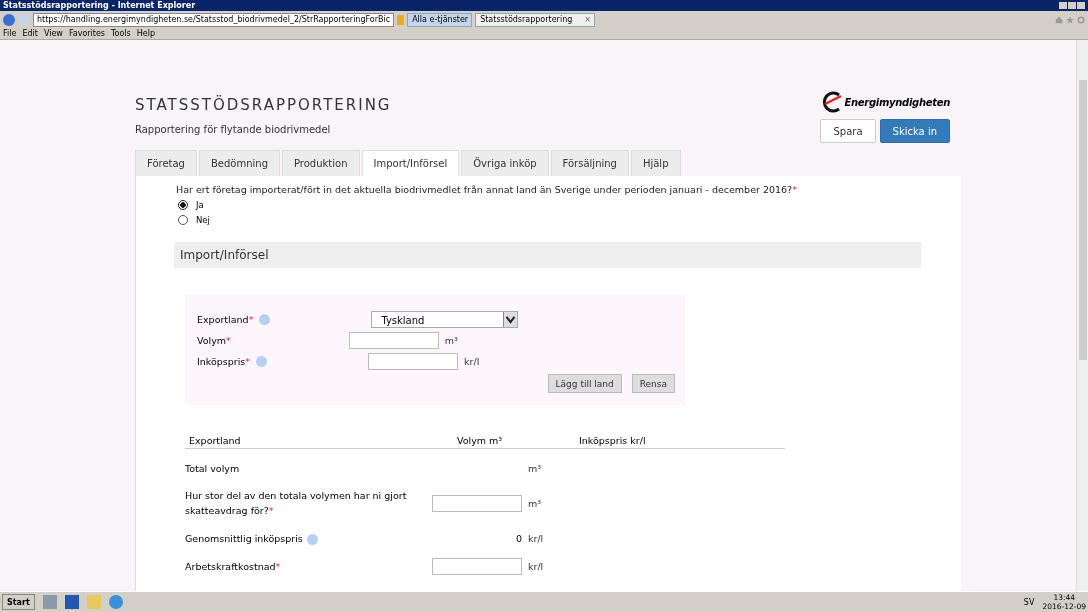 This screenshot has height=612, width=1088. I want to click on address-field: https://handling.energimyndigheten.se/Statsstod_biodrivmedel_2/StrRapporteringForBic, so click(214, 19).